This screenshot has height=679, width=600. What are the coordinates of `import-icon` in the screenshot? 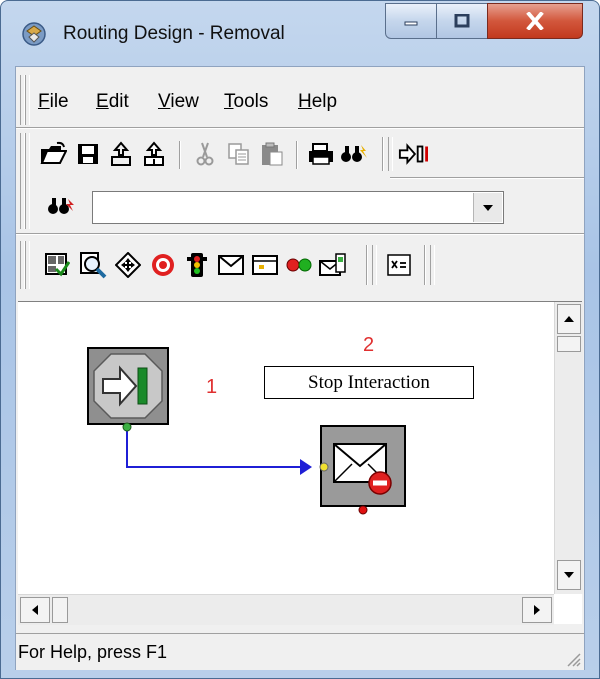 It's located at (154, 153).